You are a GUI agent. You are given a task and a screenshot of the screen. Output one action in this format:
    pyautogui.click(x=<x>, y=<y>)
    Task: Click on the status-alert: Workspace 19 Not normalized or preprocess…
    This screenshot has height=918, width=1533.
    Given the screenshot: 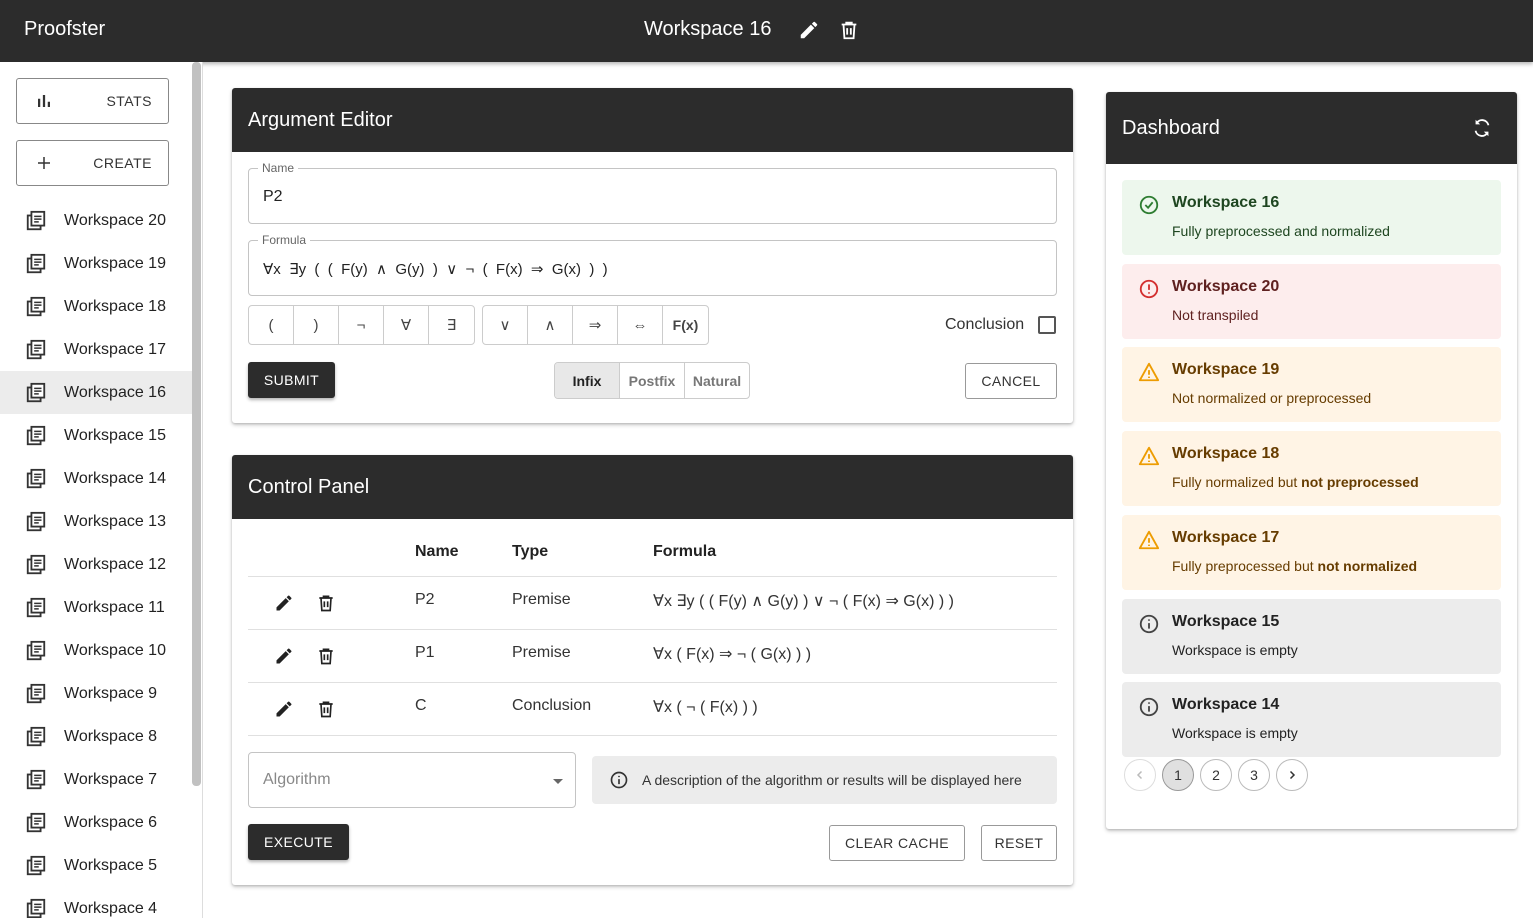 What is the action you would take?
    pyautogui.click(x=1311, y=385)
    